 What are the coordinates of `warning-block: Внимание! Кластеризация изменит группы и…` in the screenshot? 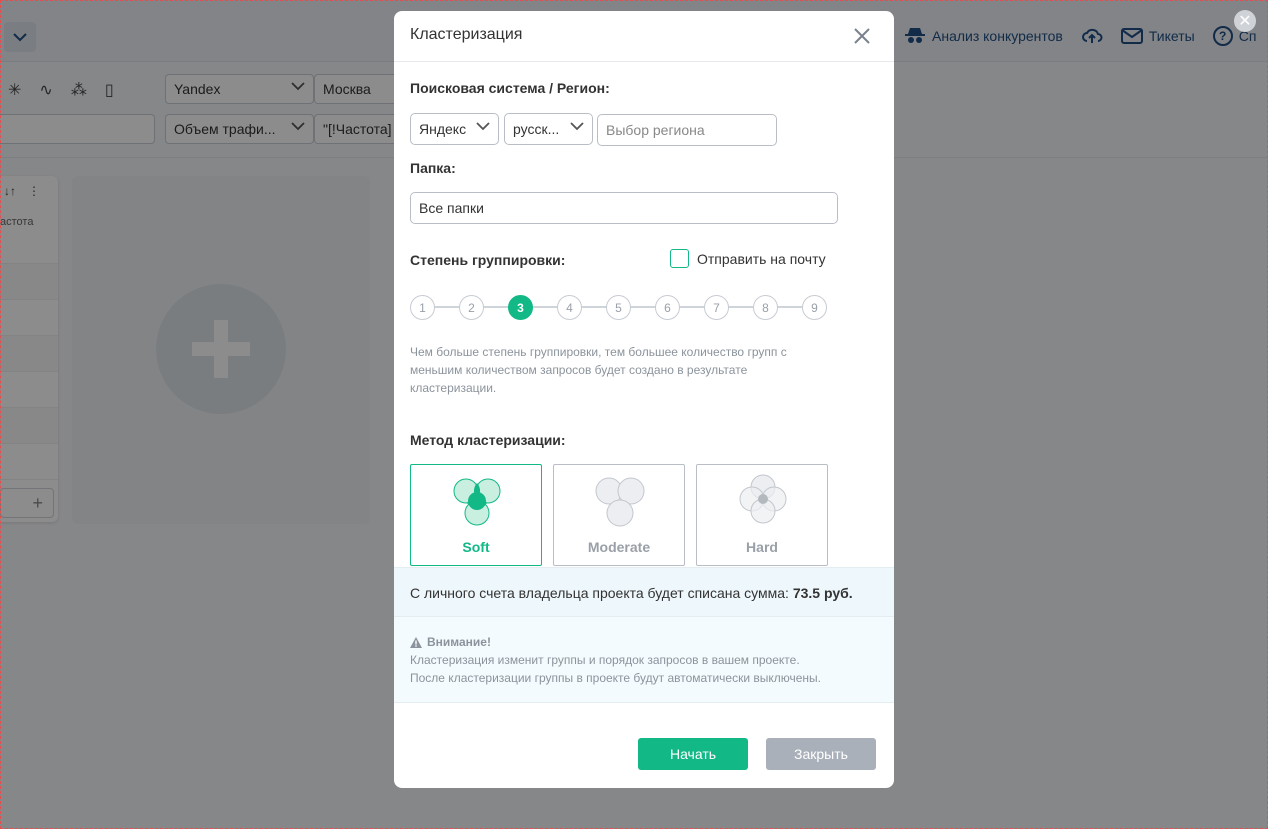 It's located at (644, 660).